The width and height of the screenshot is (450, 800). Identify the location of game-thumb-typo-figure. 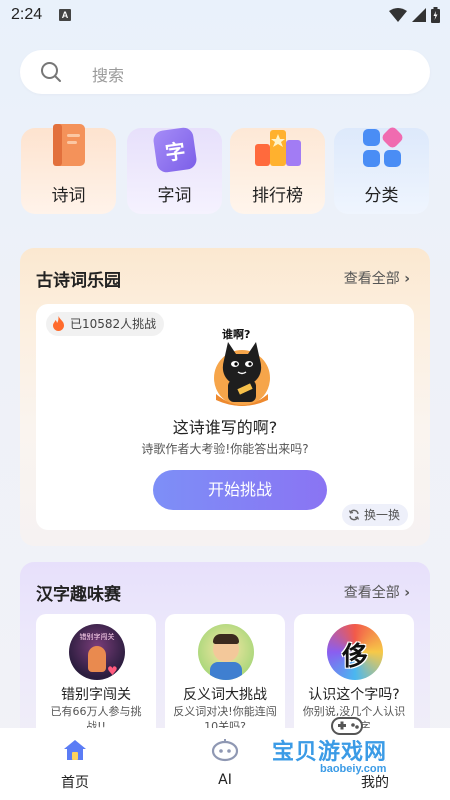
(97, 659).